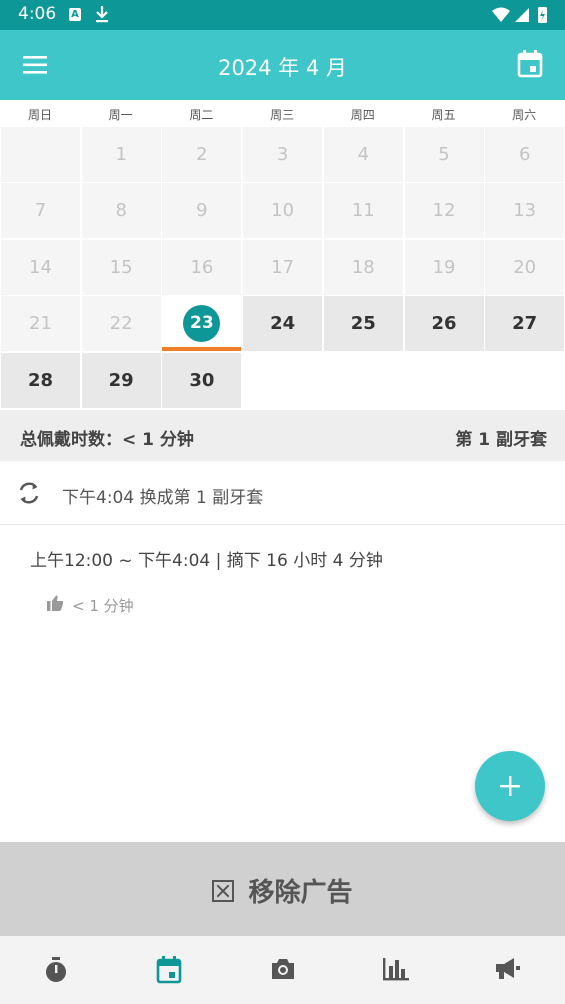  I want to click on weekday-label: 周二, so click(201, 115).